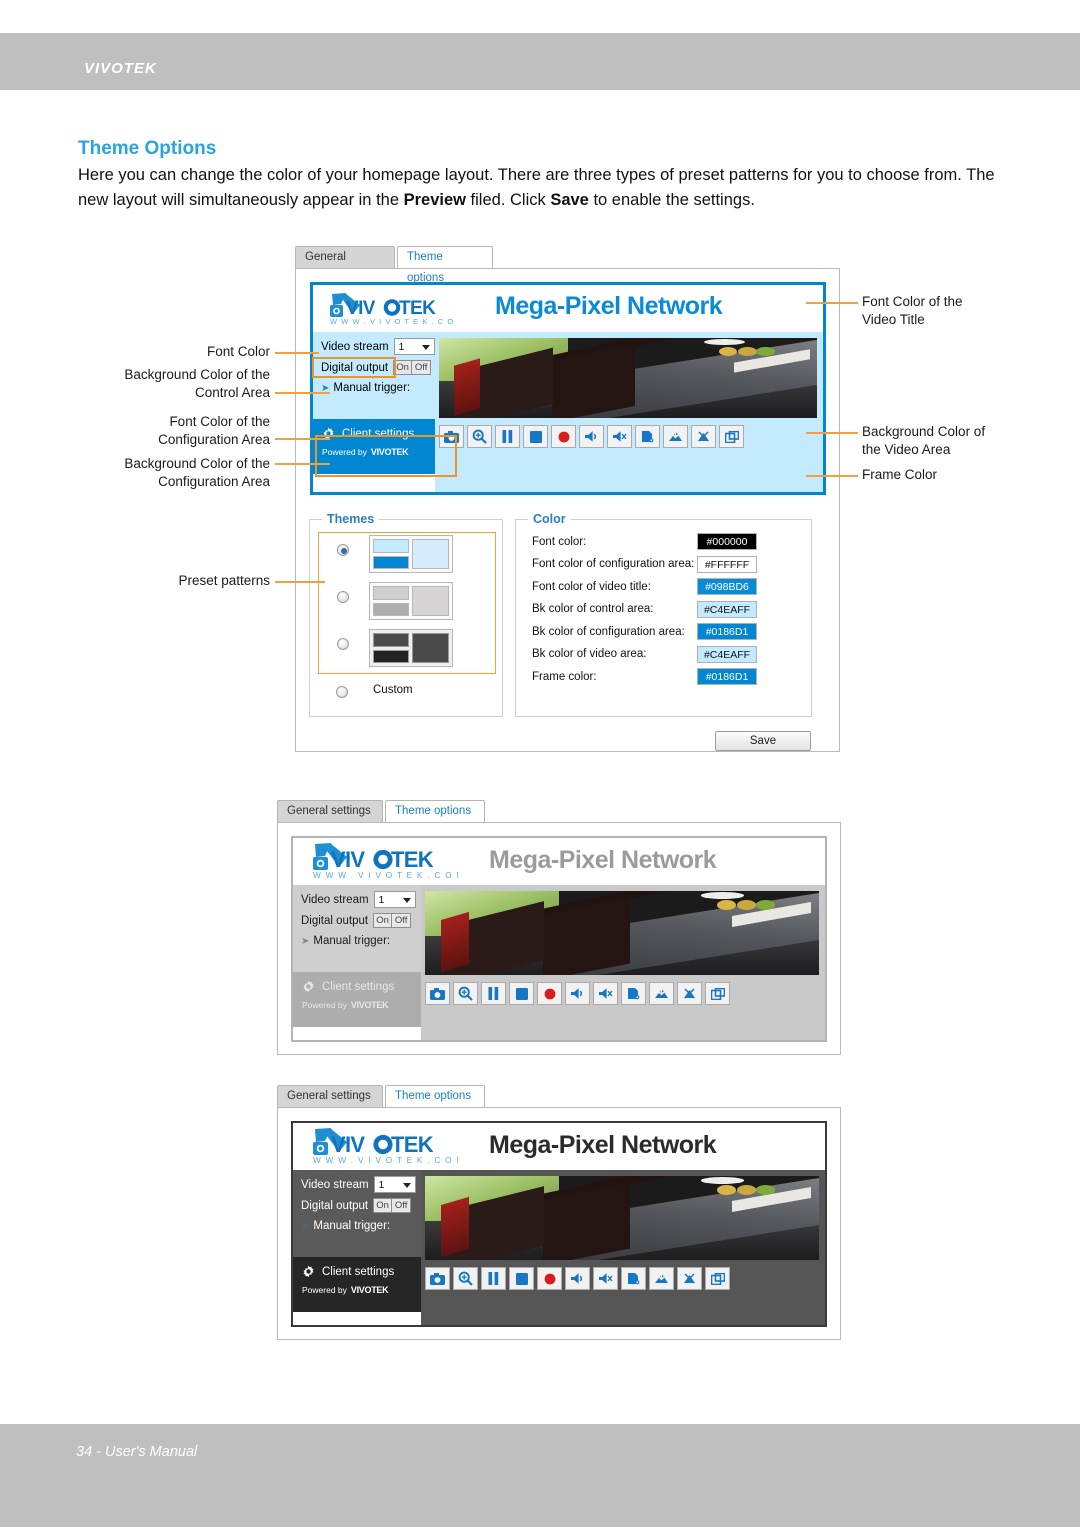  Describe the element at coordinates (324, 1005) in the screenshot. I see `powered-by-label: Powered by` at that location.